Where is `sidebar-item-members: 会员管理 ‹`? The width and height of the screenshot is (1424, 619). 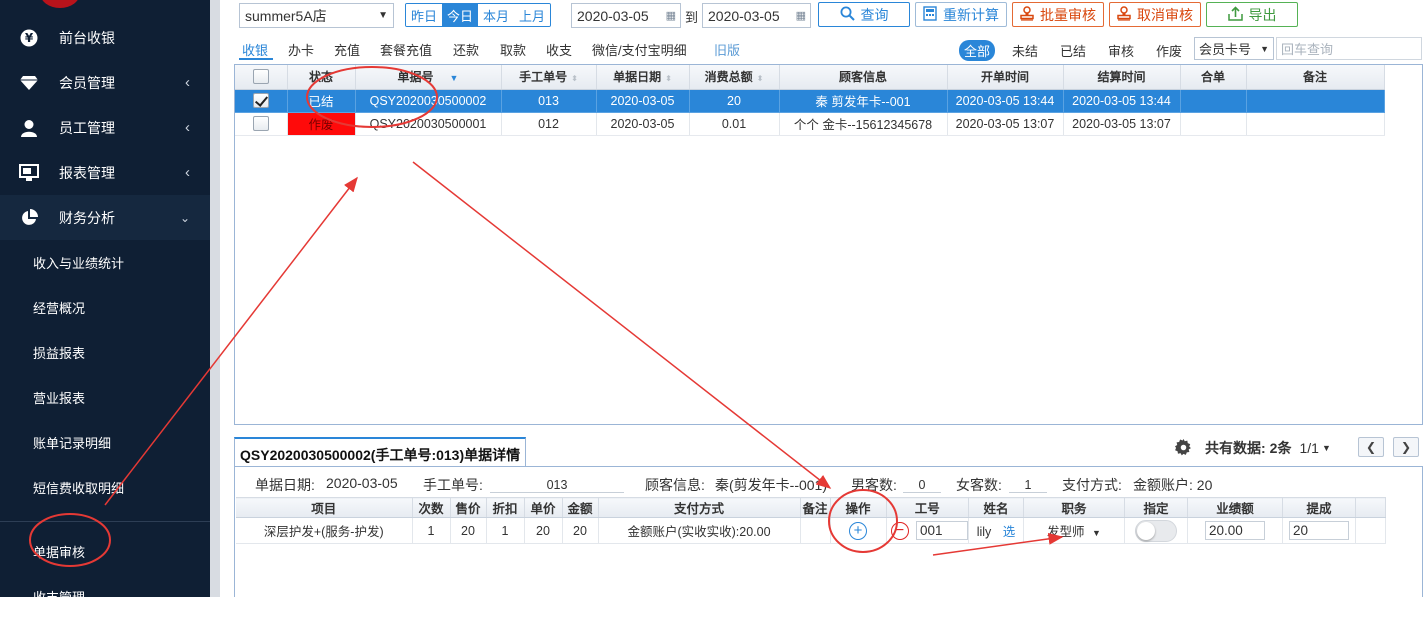 sidebar-item-members: 会员管理 ‹ is located at coordinates (105, 82).